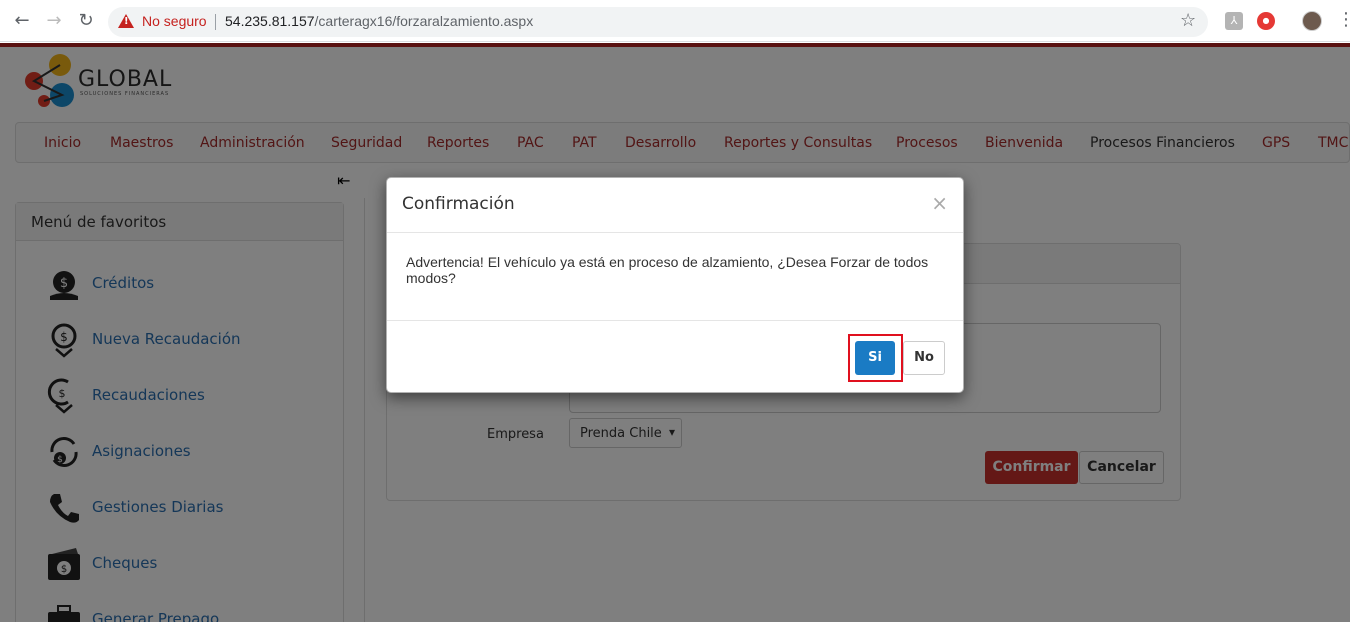  Describe the element at coordinates (424, 21) in the screenshot. I see `url-path: /carteragx16/forzaralzamiento.aspx` at that location.